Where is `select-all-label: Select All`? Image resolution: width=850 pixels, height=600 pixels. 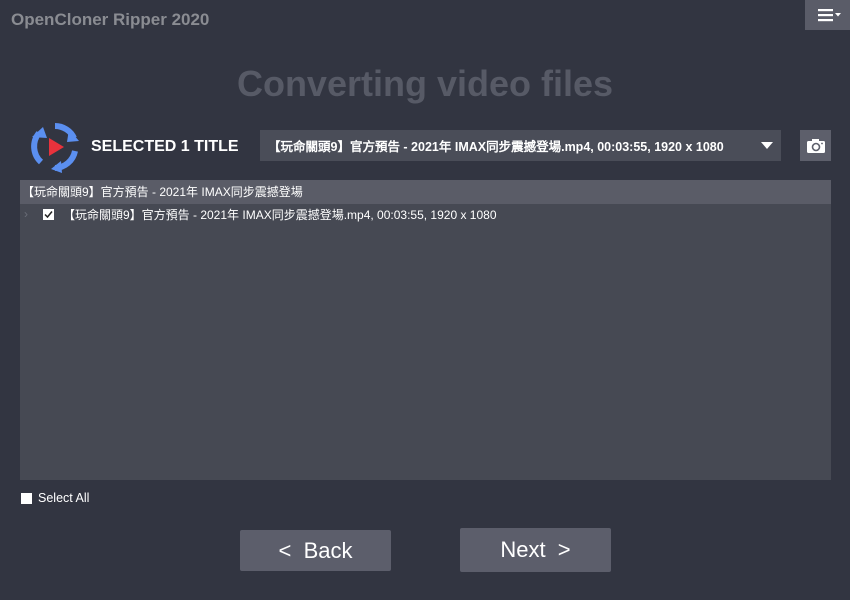 select-all-label: Select All is located at coordinates (64, 498).